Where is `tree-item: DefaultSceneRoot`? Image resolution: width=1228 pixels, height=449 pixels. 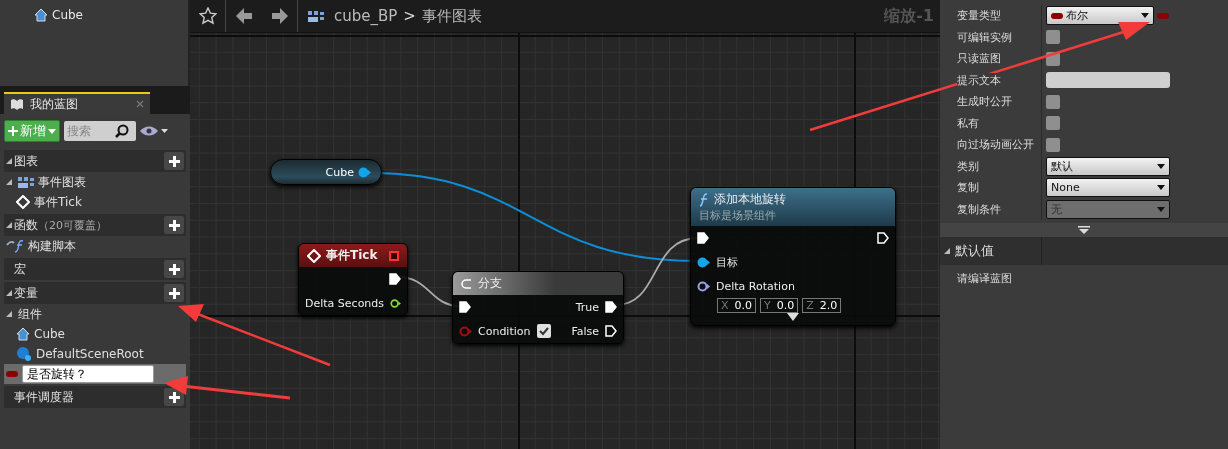
tree-item: DefaultSceneRoot is located at coordinates (95, 354).